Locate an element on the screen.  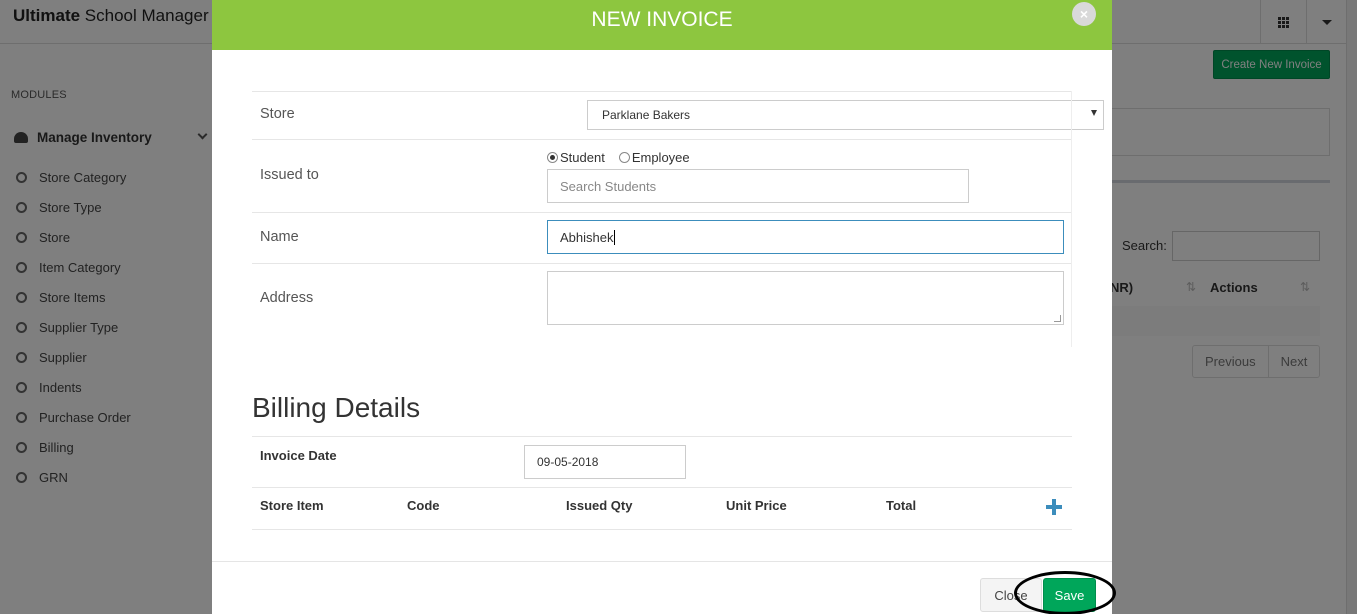
store-row: Store Parklane Bakers is located at coordinates (678, 115).